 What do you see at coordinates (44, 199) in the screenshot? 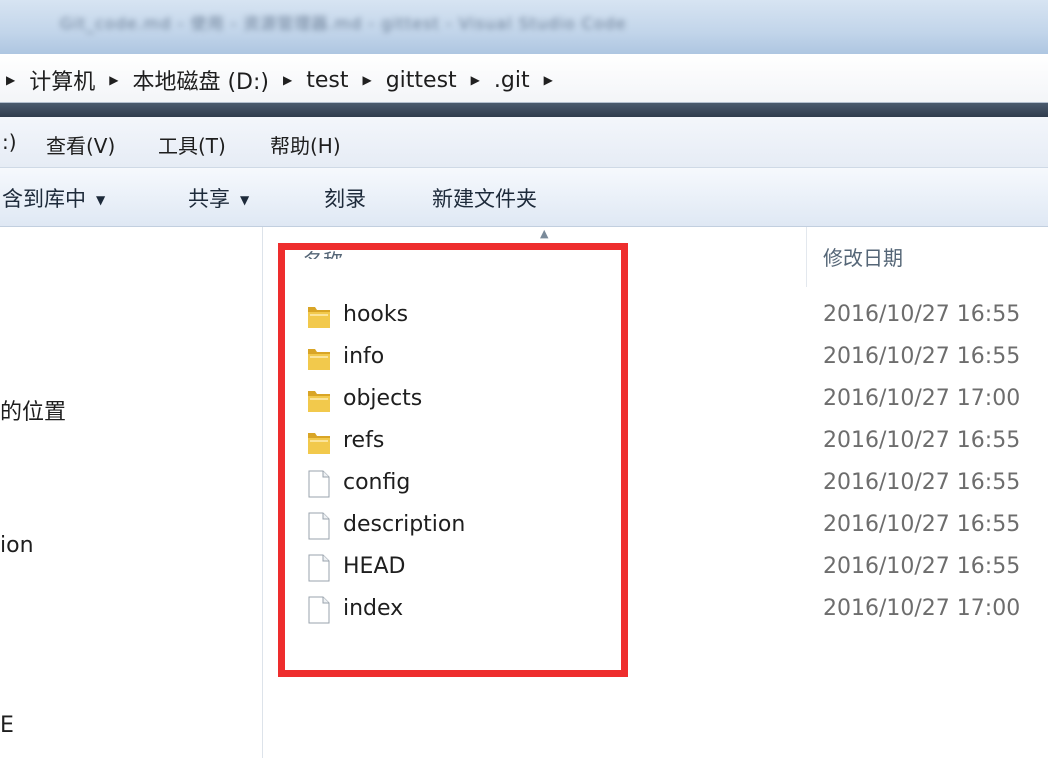
I see `include-in-library-label: 含到库中` at bounding box center [44, 199].